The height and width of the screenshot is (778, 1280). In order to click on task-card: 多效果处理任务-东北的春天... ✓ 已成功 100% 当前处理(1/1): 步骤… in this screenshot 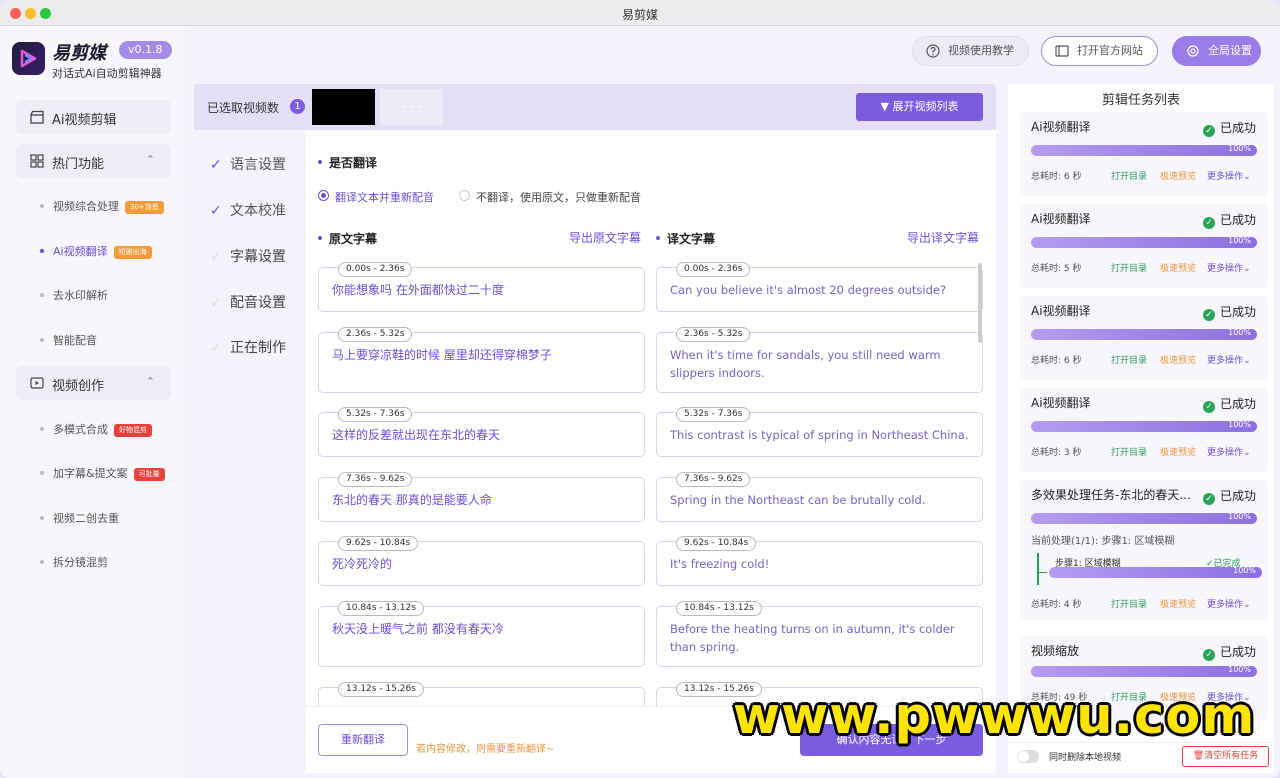, I will do `click(1144, 550)`.